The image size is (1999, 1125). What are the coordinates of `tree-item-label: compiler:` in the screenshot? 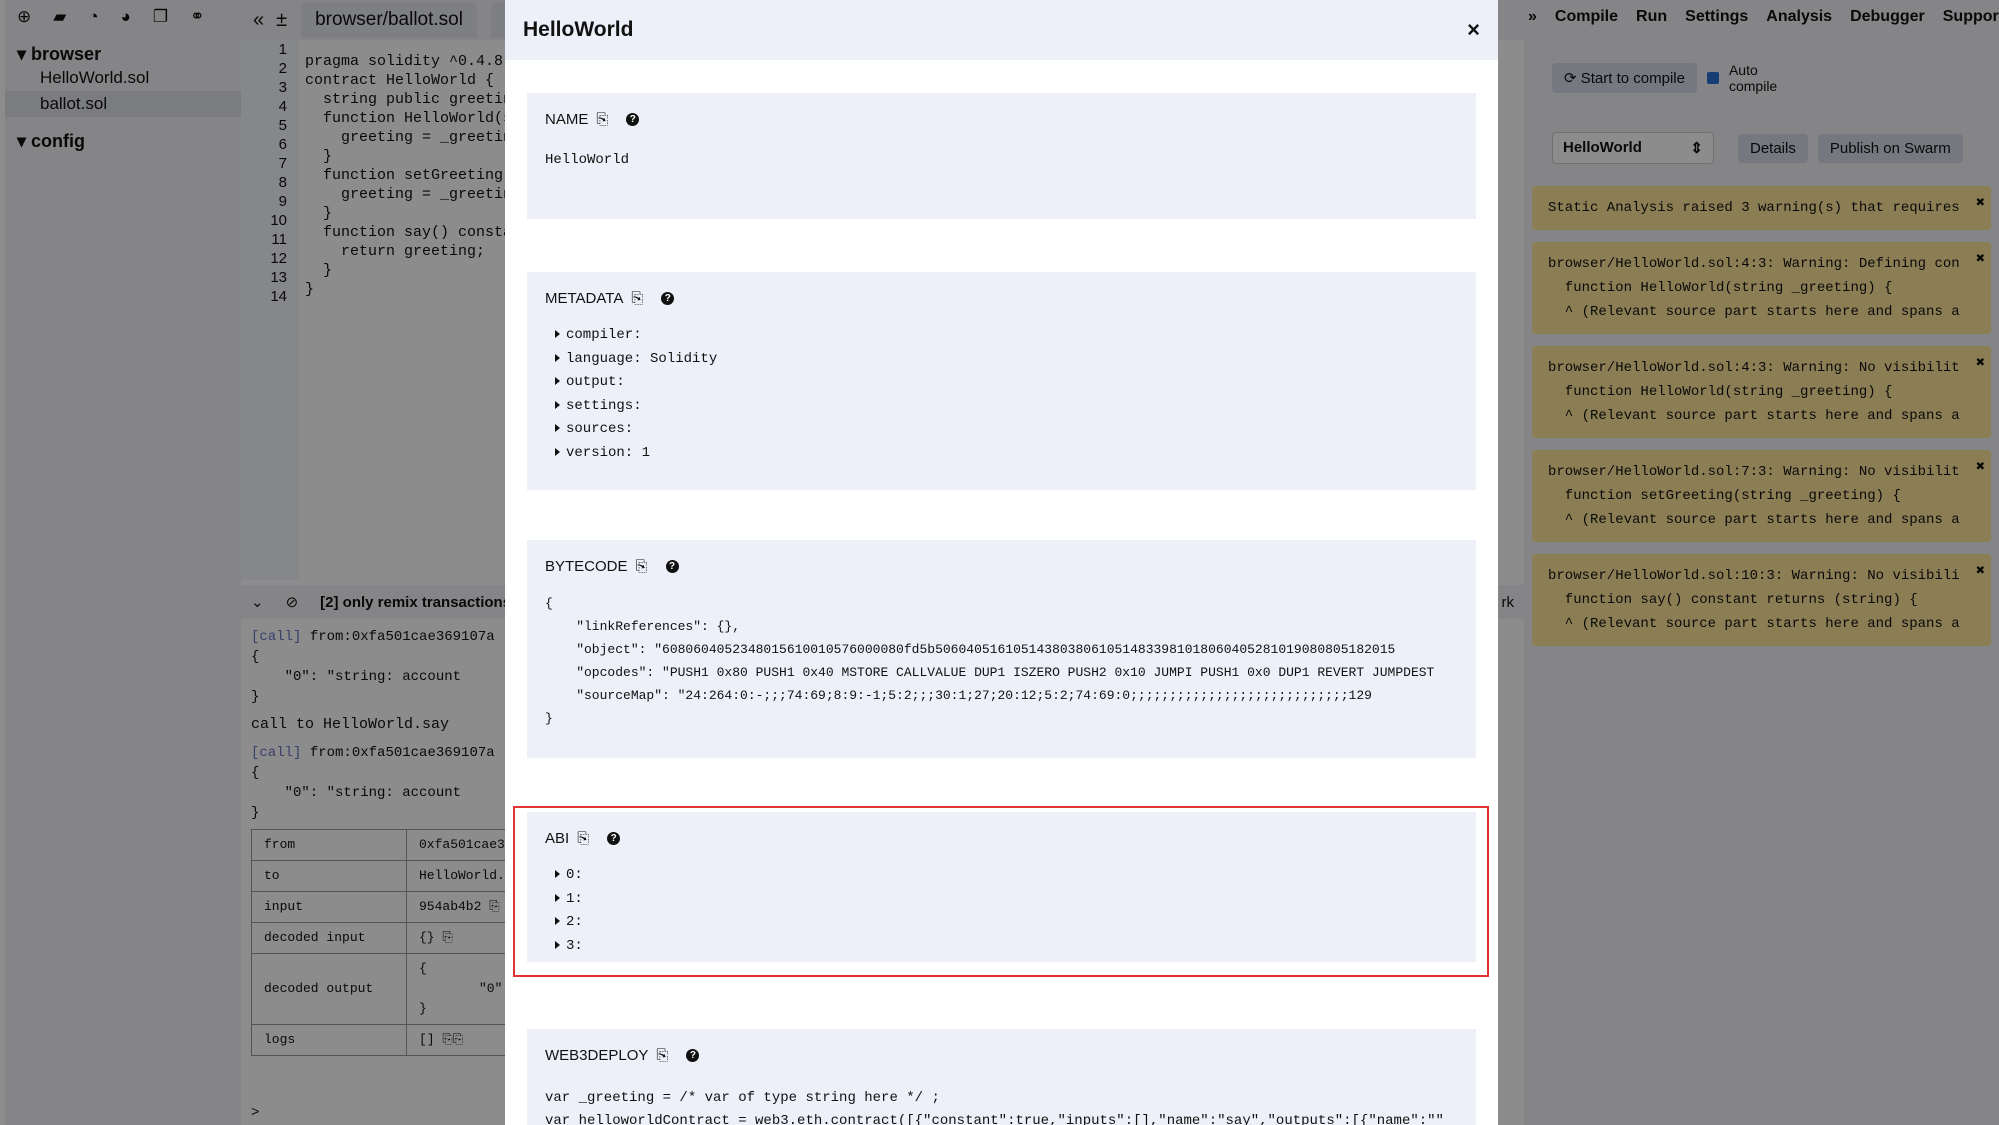 It's located at (604, 335).